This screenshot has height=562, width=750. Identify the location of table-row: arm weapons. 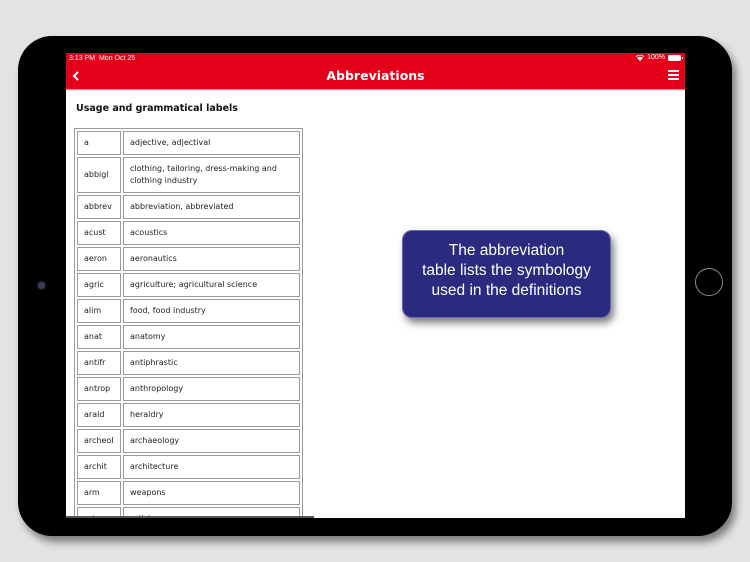
(188, 493).